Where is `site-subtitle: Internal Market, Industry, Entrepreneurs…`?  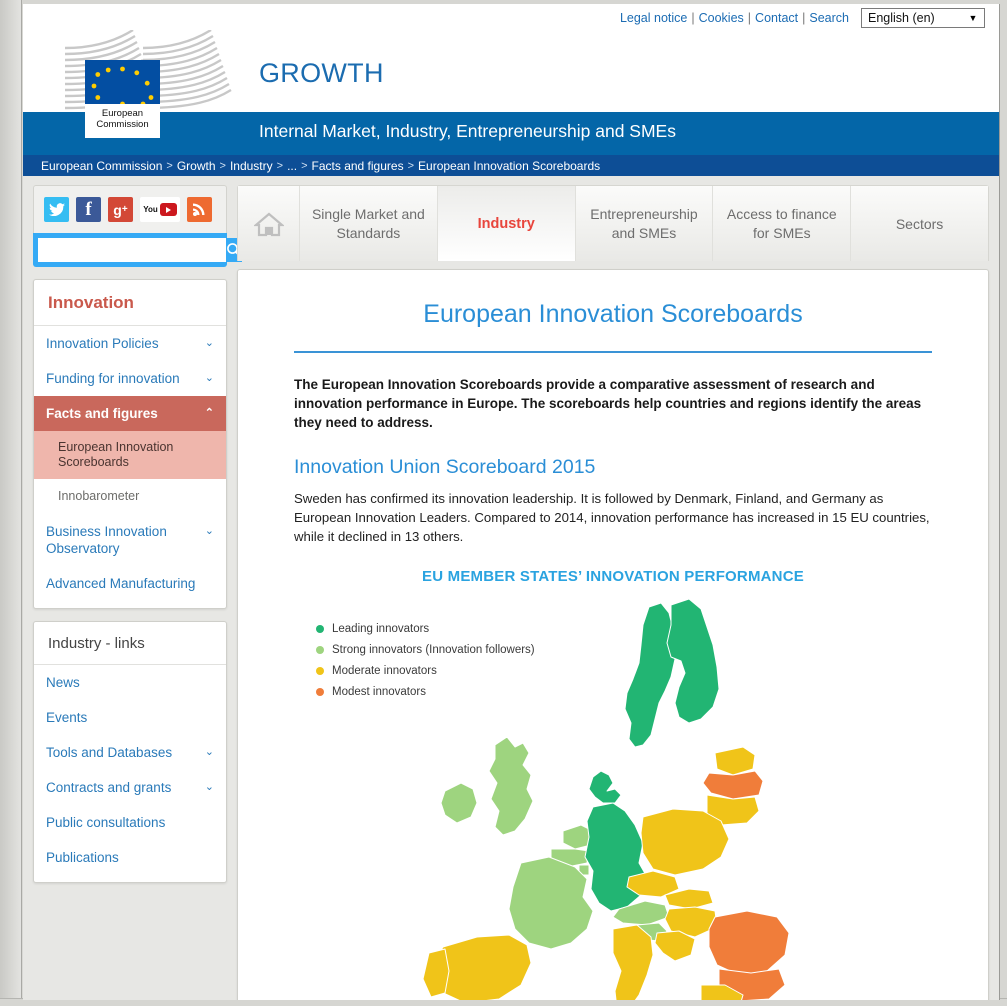
site-subtitle: Internal Market, Industry, Entrepreneurs… is located at coordinates (467, 131).